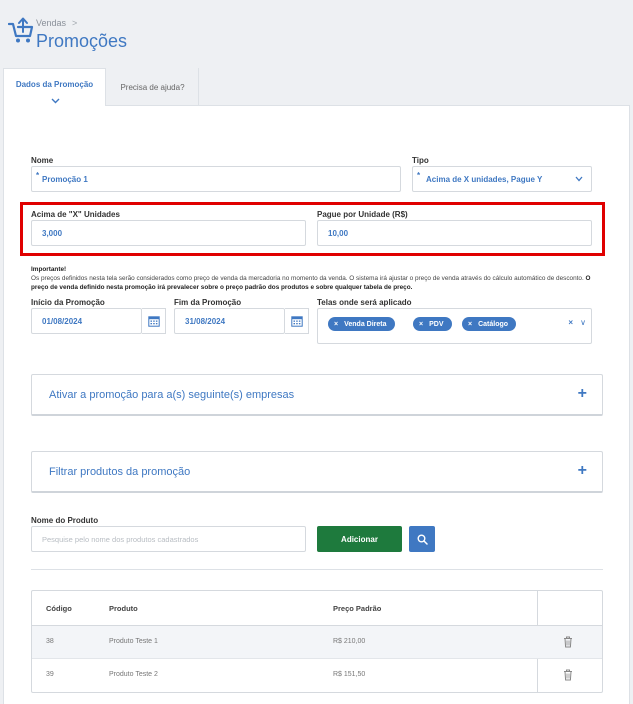 Image resolution: width=633 pixels, height=704 pixels. I want to click on inicio-label: Início da Promoção, so click(68, 302).